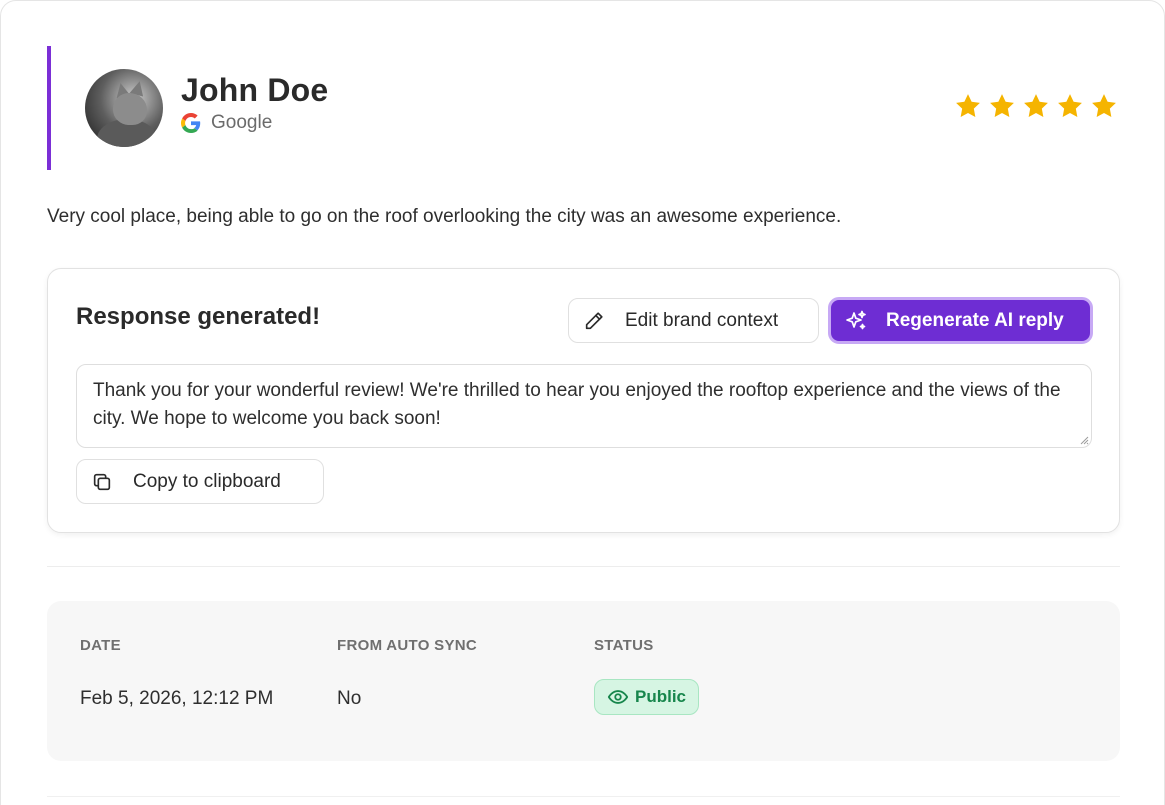  Describe the element at coordinates (198, 316) in the screenshot. I see `response-title: Response generated!` at that location.